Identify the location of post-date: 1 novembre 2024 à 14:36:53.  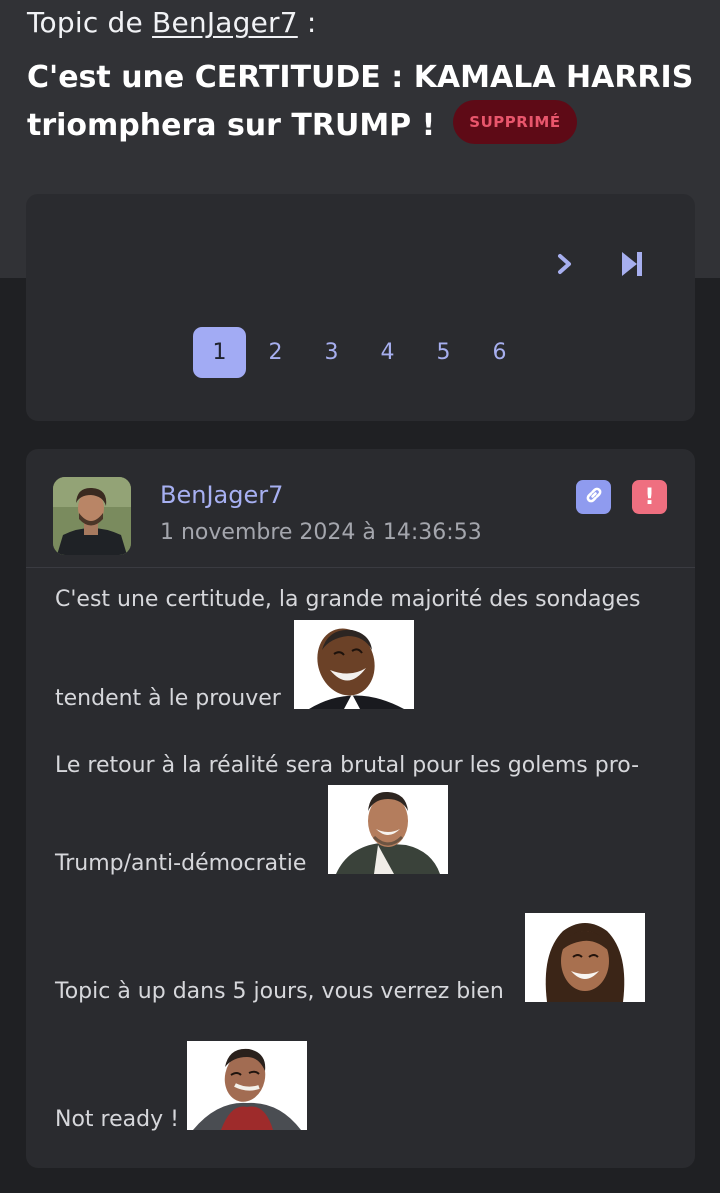
(321, 532).